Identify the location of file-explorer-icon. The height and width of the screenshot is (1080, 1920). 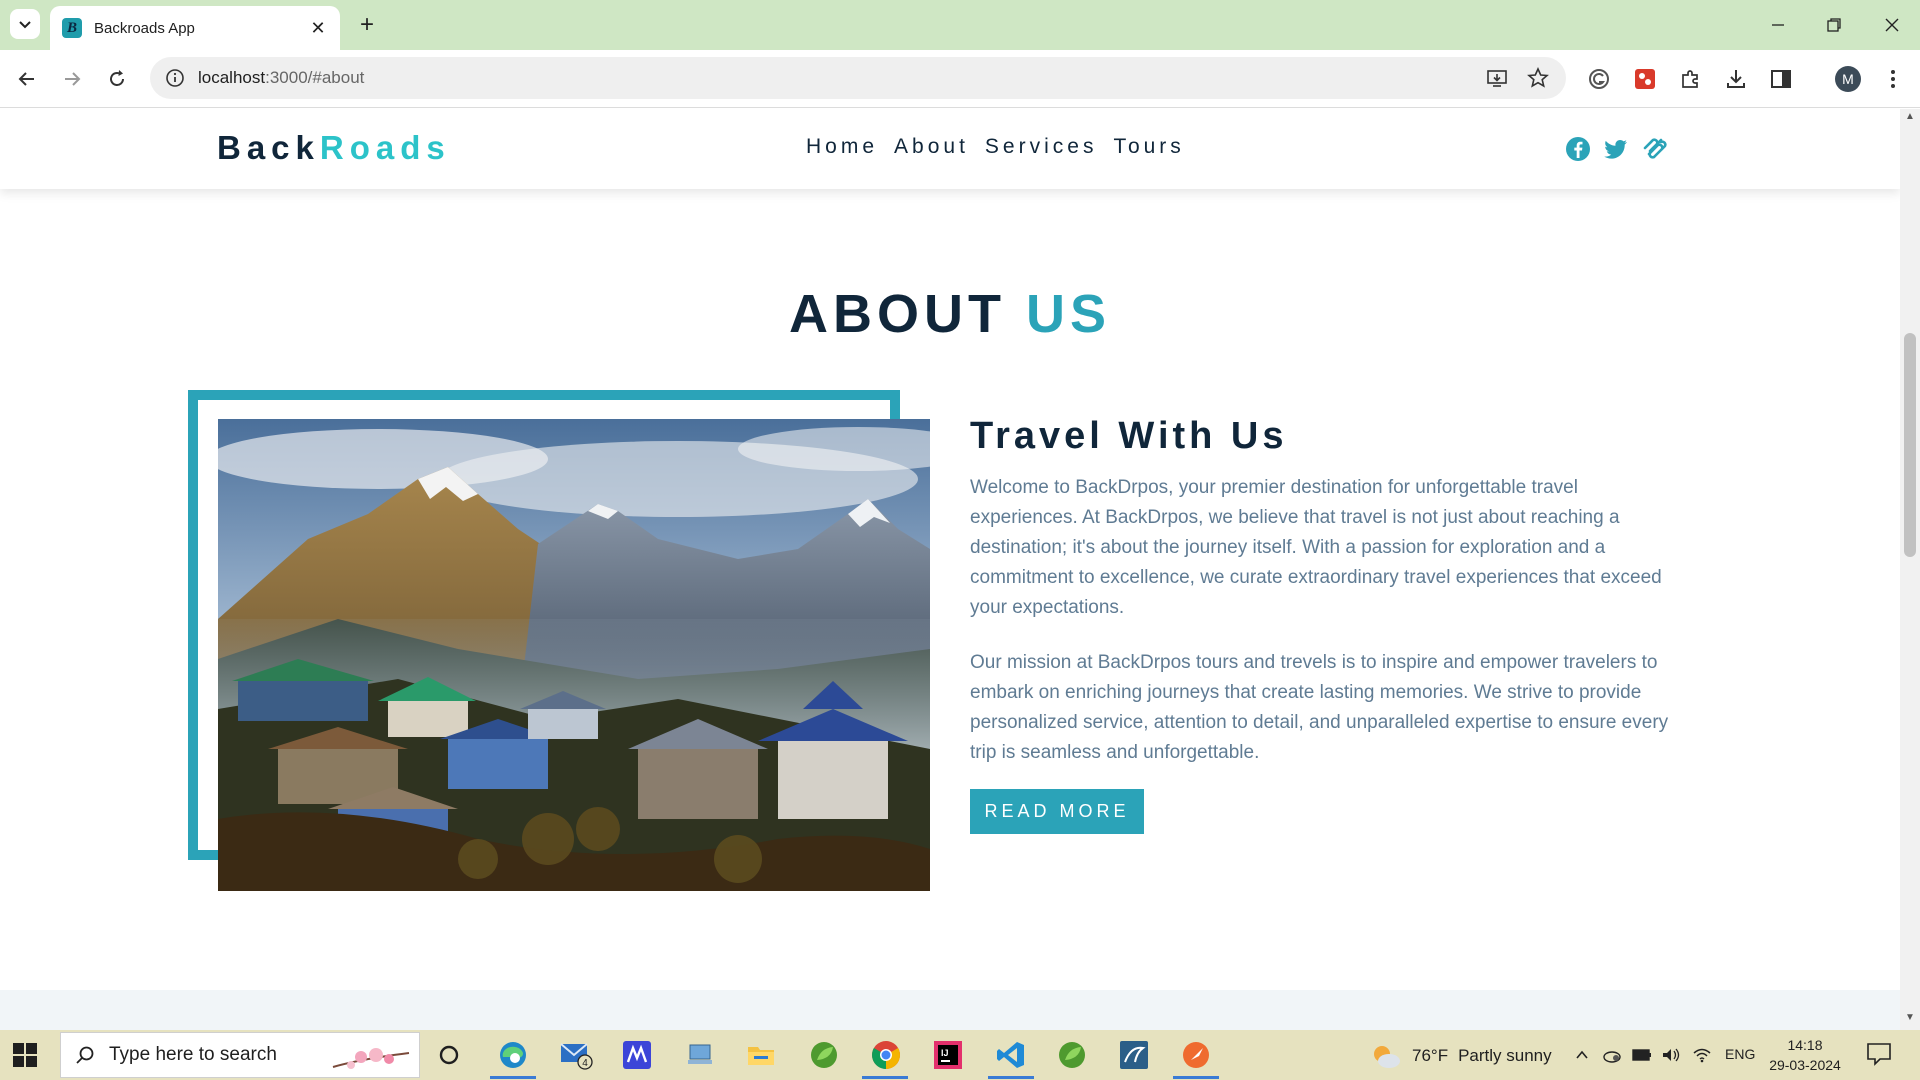
(761, 1055).